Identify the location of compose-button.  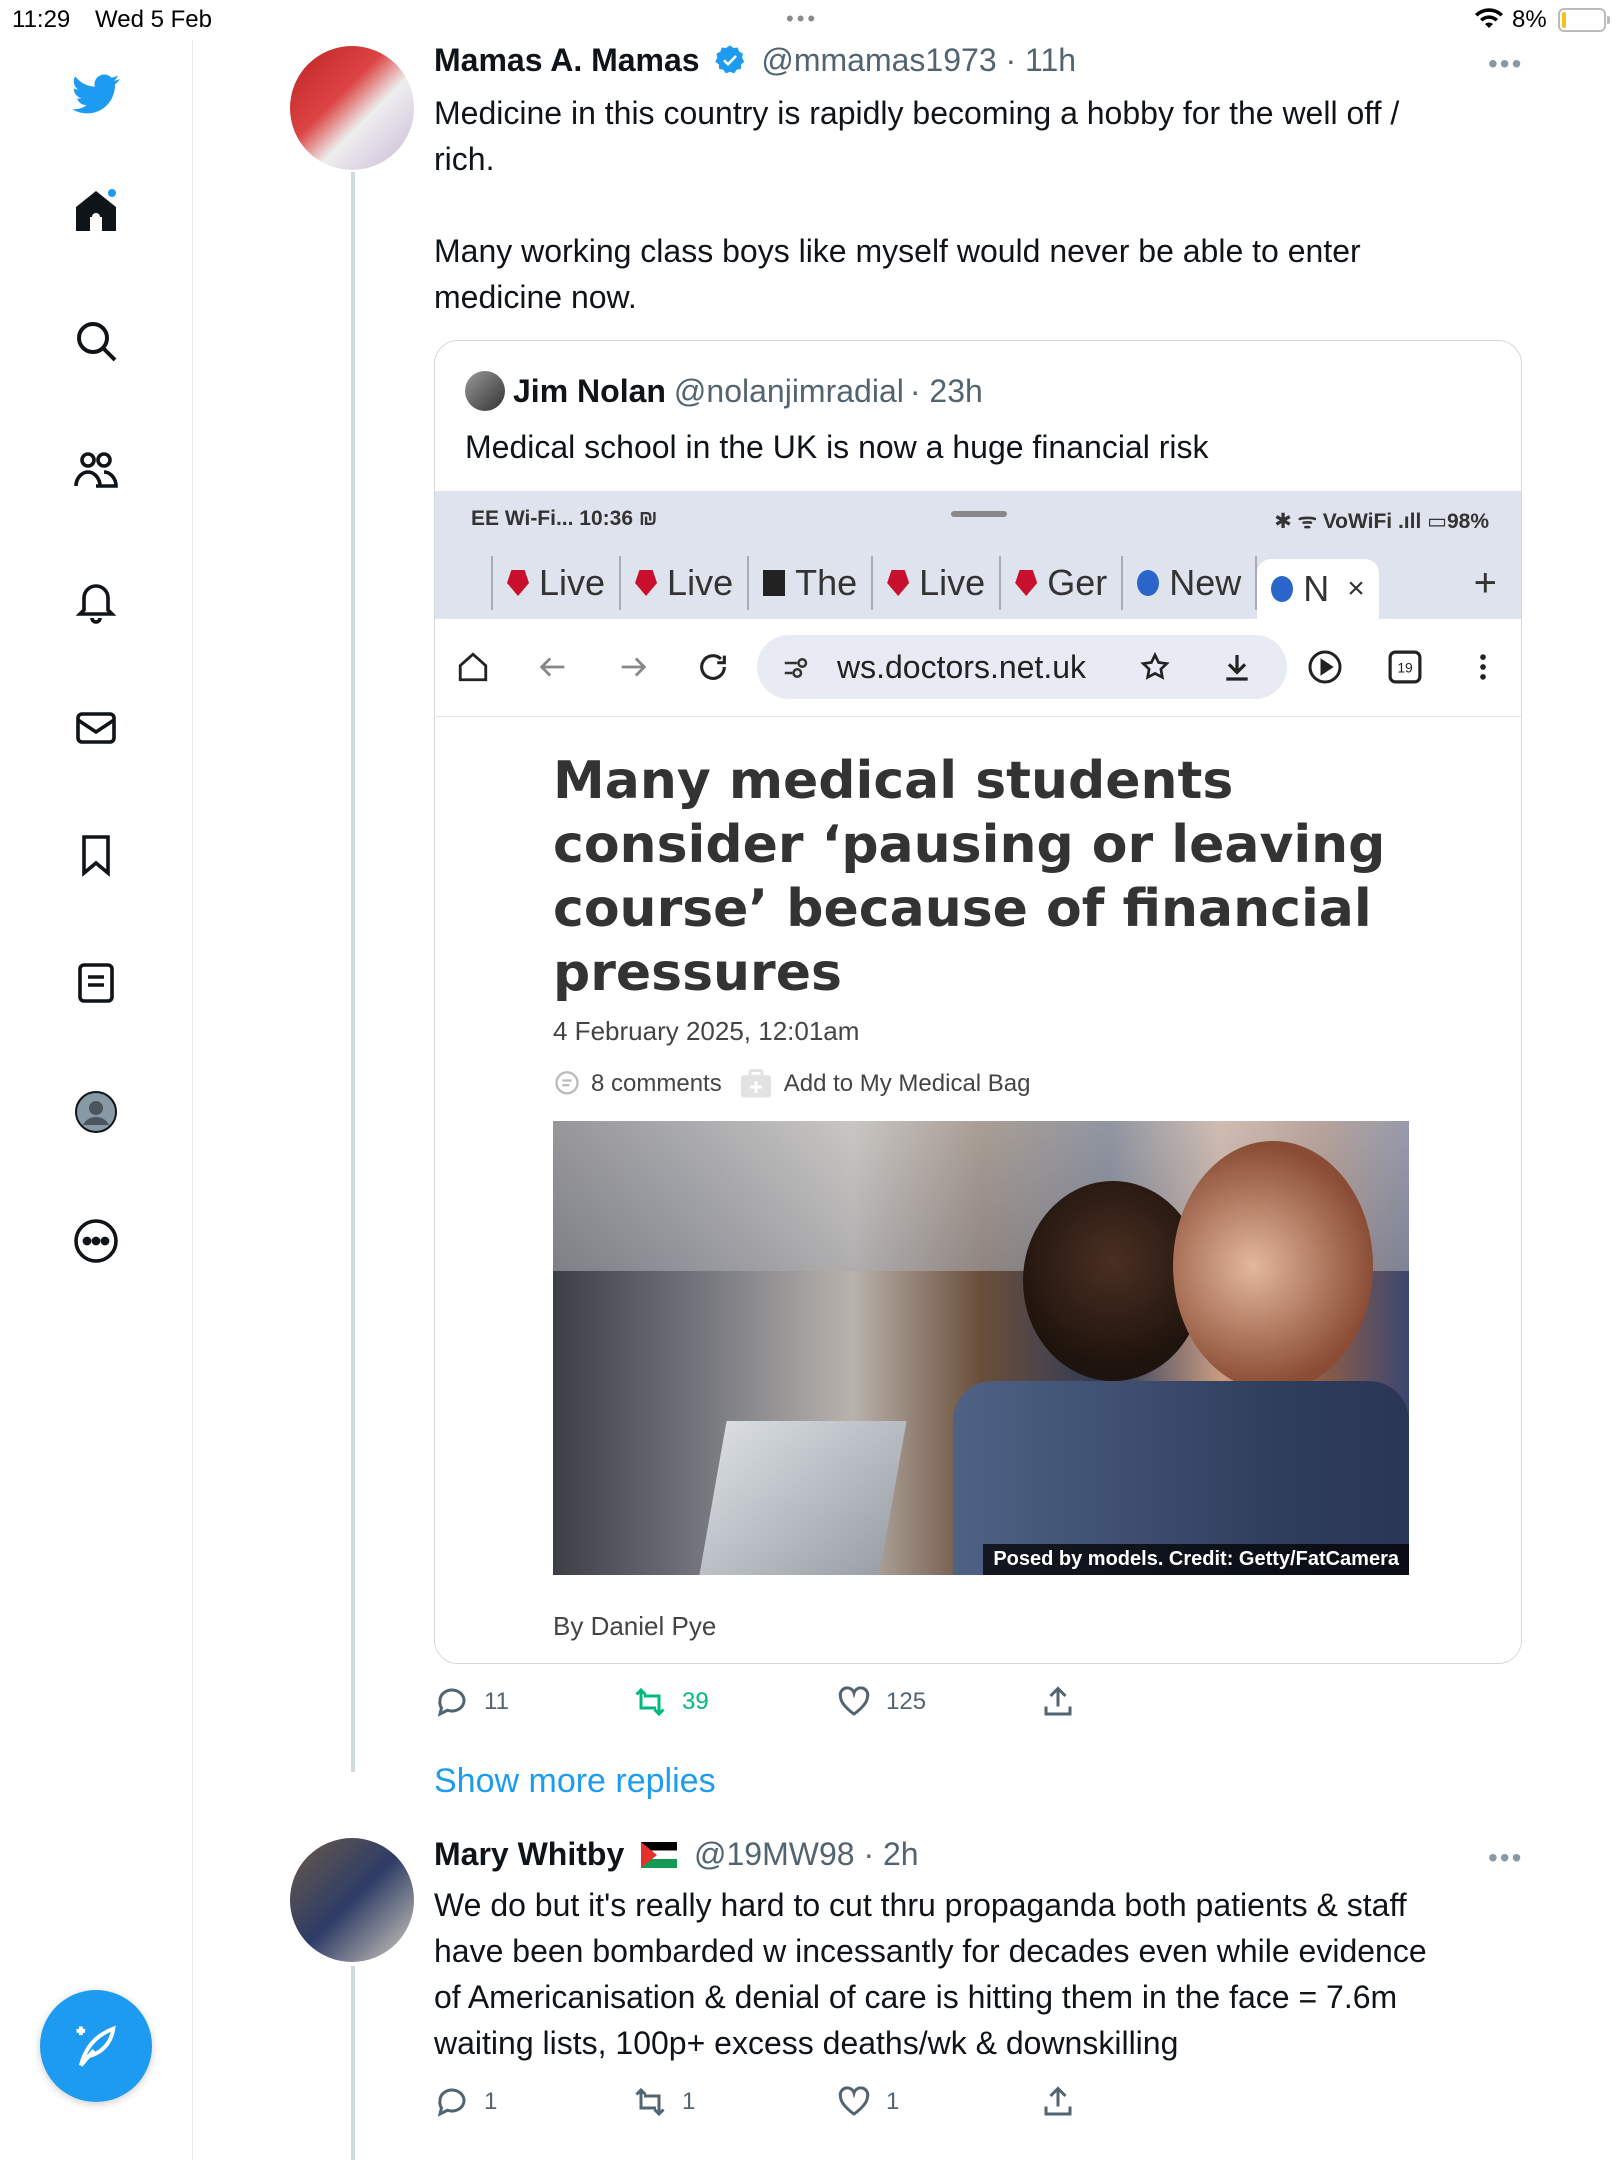
(96, 2046).